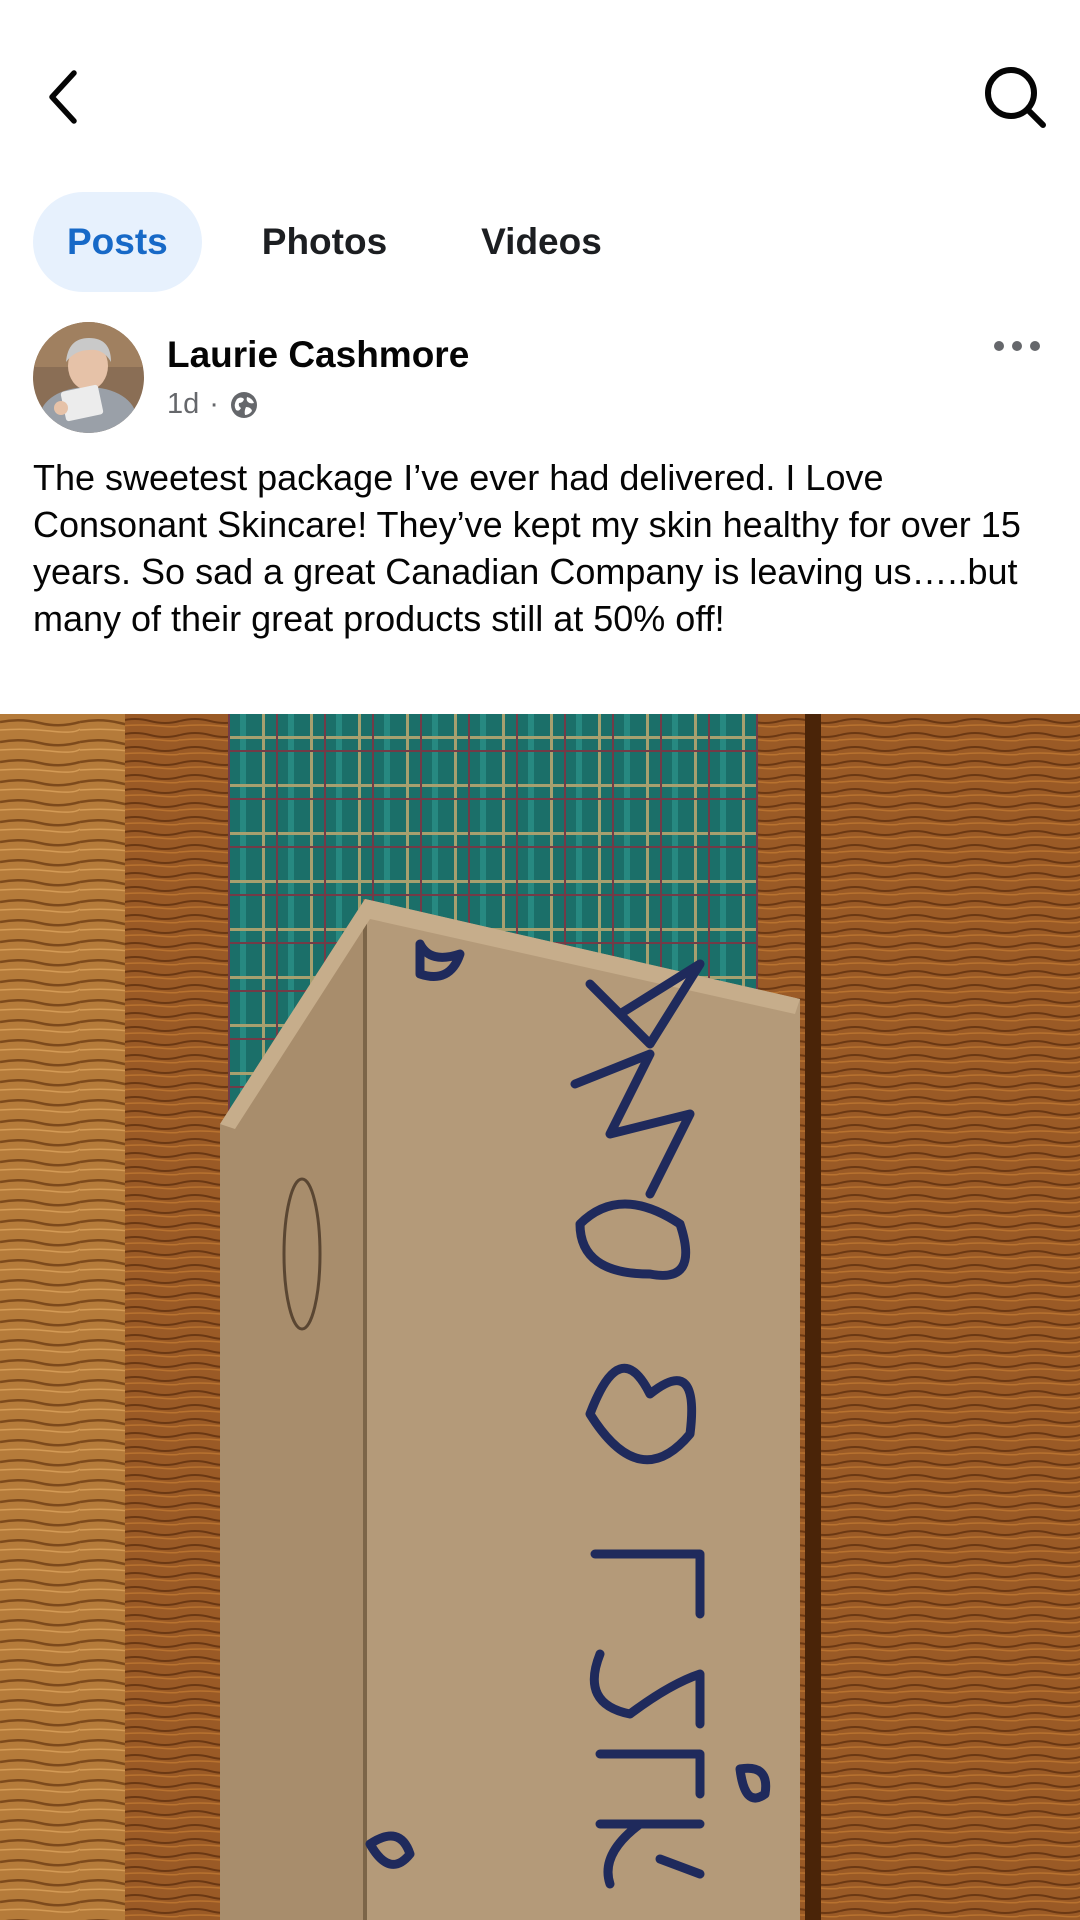 The height and width of the screenshot is (1920, 1080). Describe the element at coordinates (324, 242) in the screenshot. I see `tab-photos: Photos` at that location.